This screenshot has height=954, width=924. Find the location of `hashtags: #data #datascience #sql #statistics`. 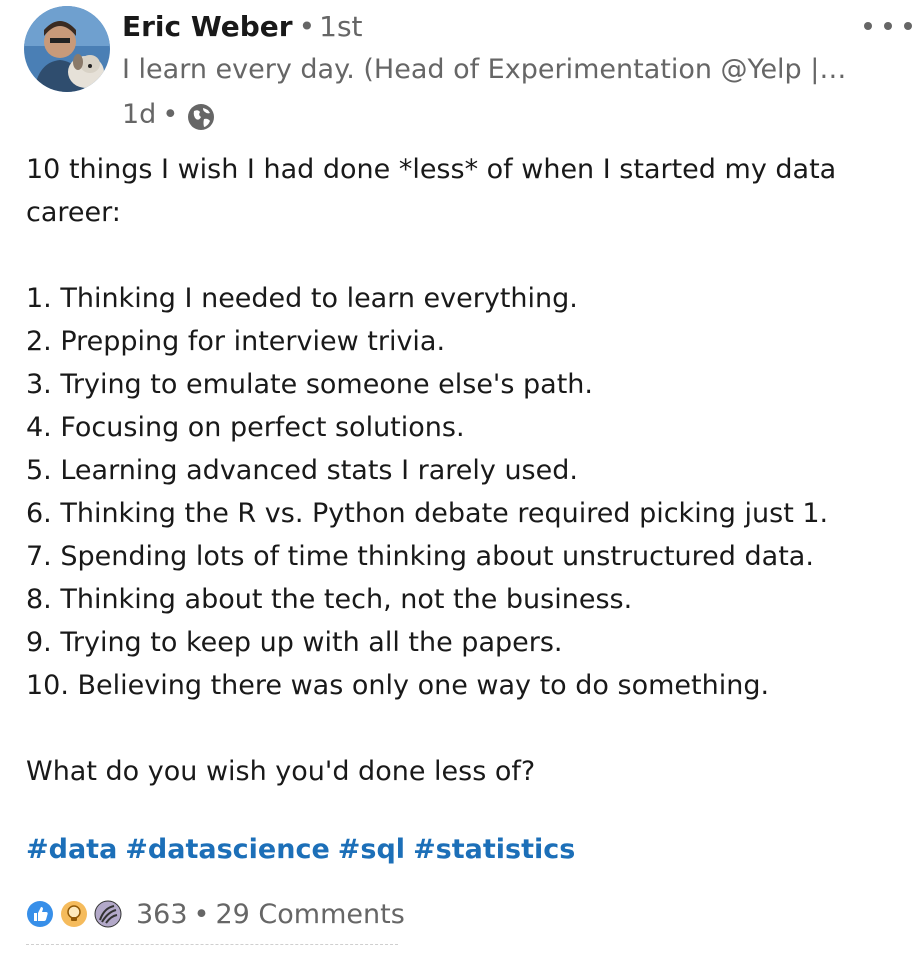

hashtags: #data #datascience #sql #statistics is located at coordinates (304, 849).